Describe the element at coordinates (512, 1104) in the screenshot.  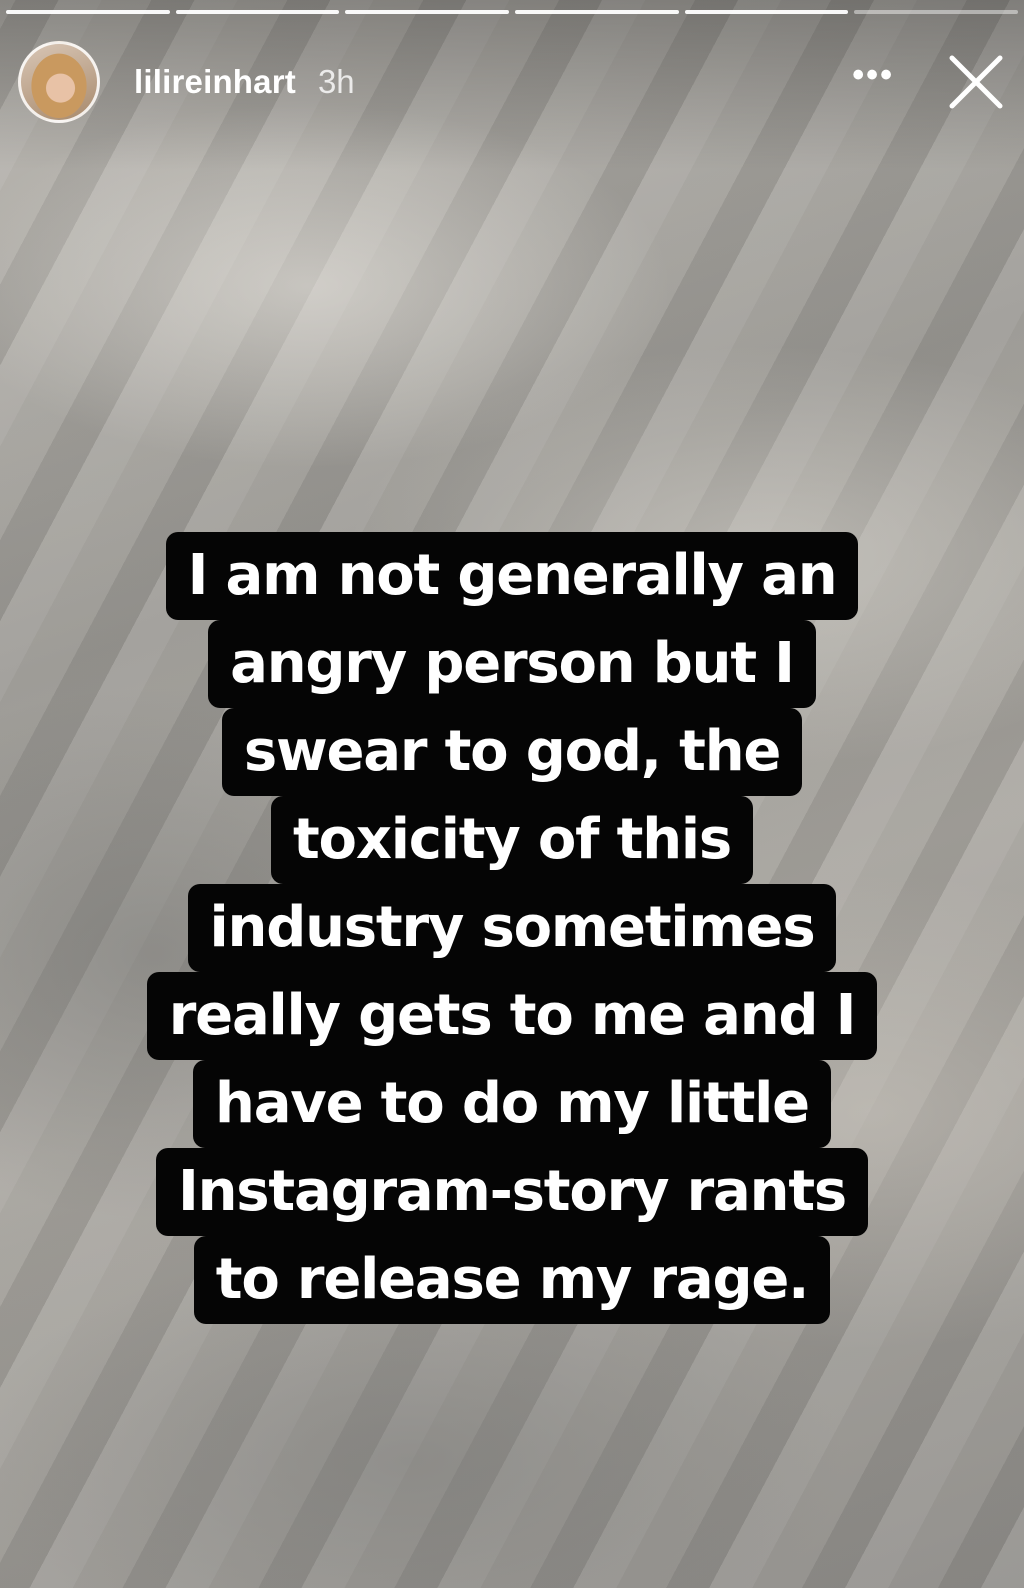
I see `caption-line: have to do my little` at that location.